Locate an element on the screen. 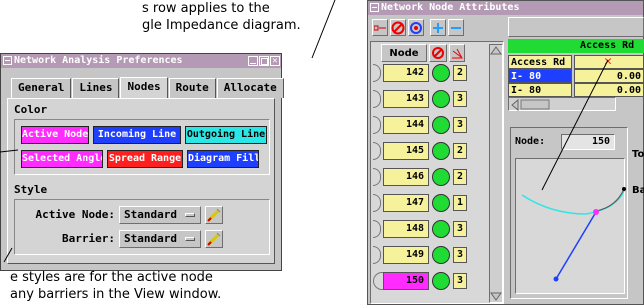 The width and height of the screenshot is (644, 305). node-row: 142 2 is located at coordinates (430, 73).